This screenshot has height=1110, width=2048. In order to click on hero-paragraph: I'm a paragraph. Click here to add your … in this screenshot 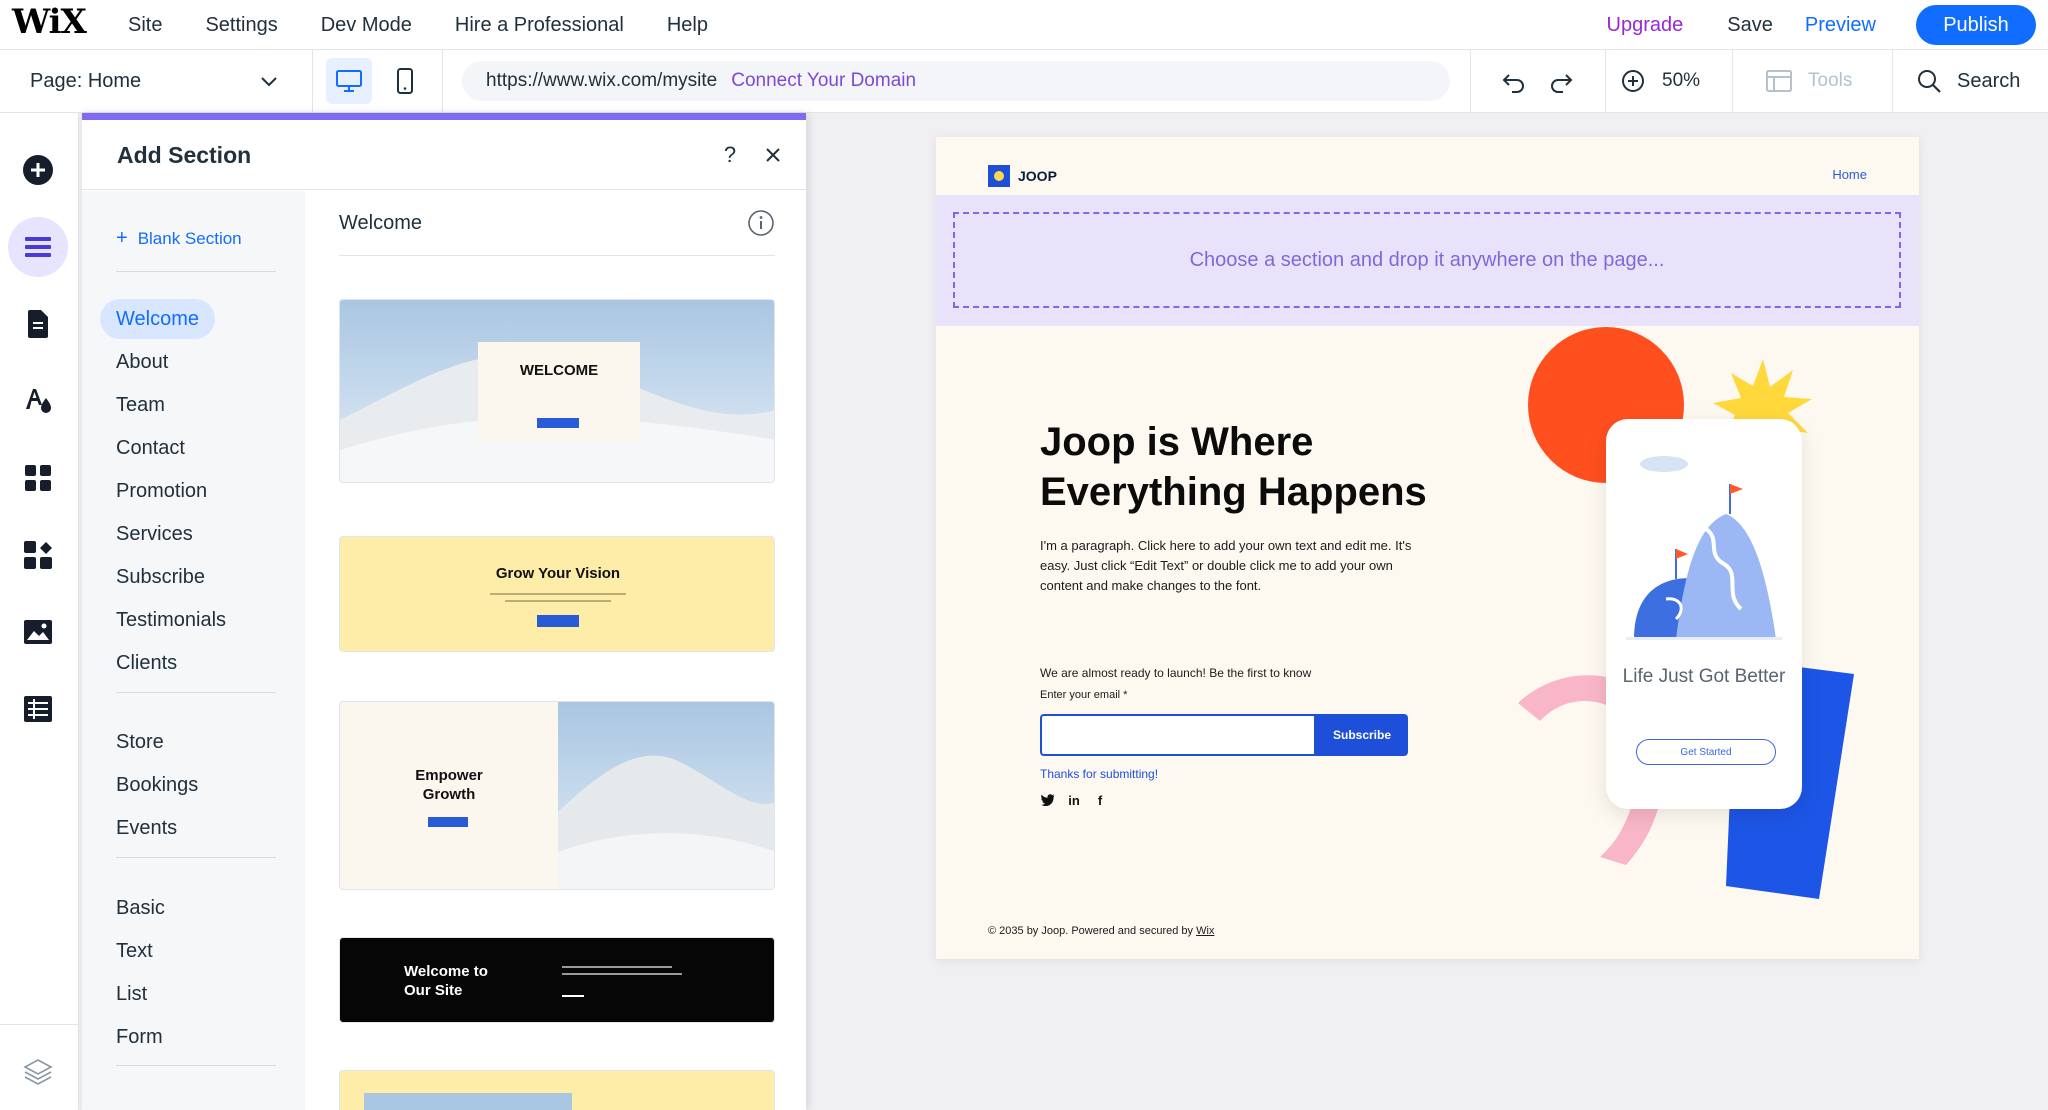, I will do `click(1235, 566)`.